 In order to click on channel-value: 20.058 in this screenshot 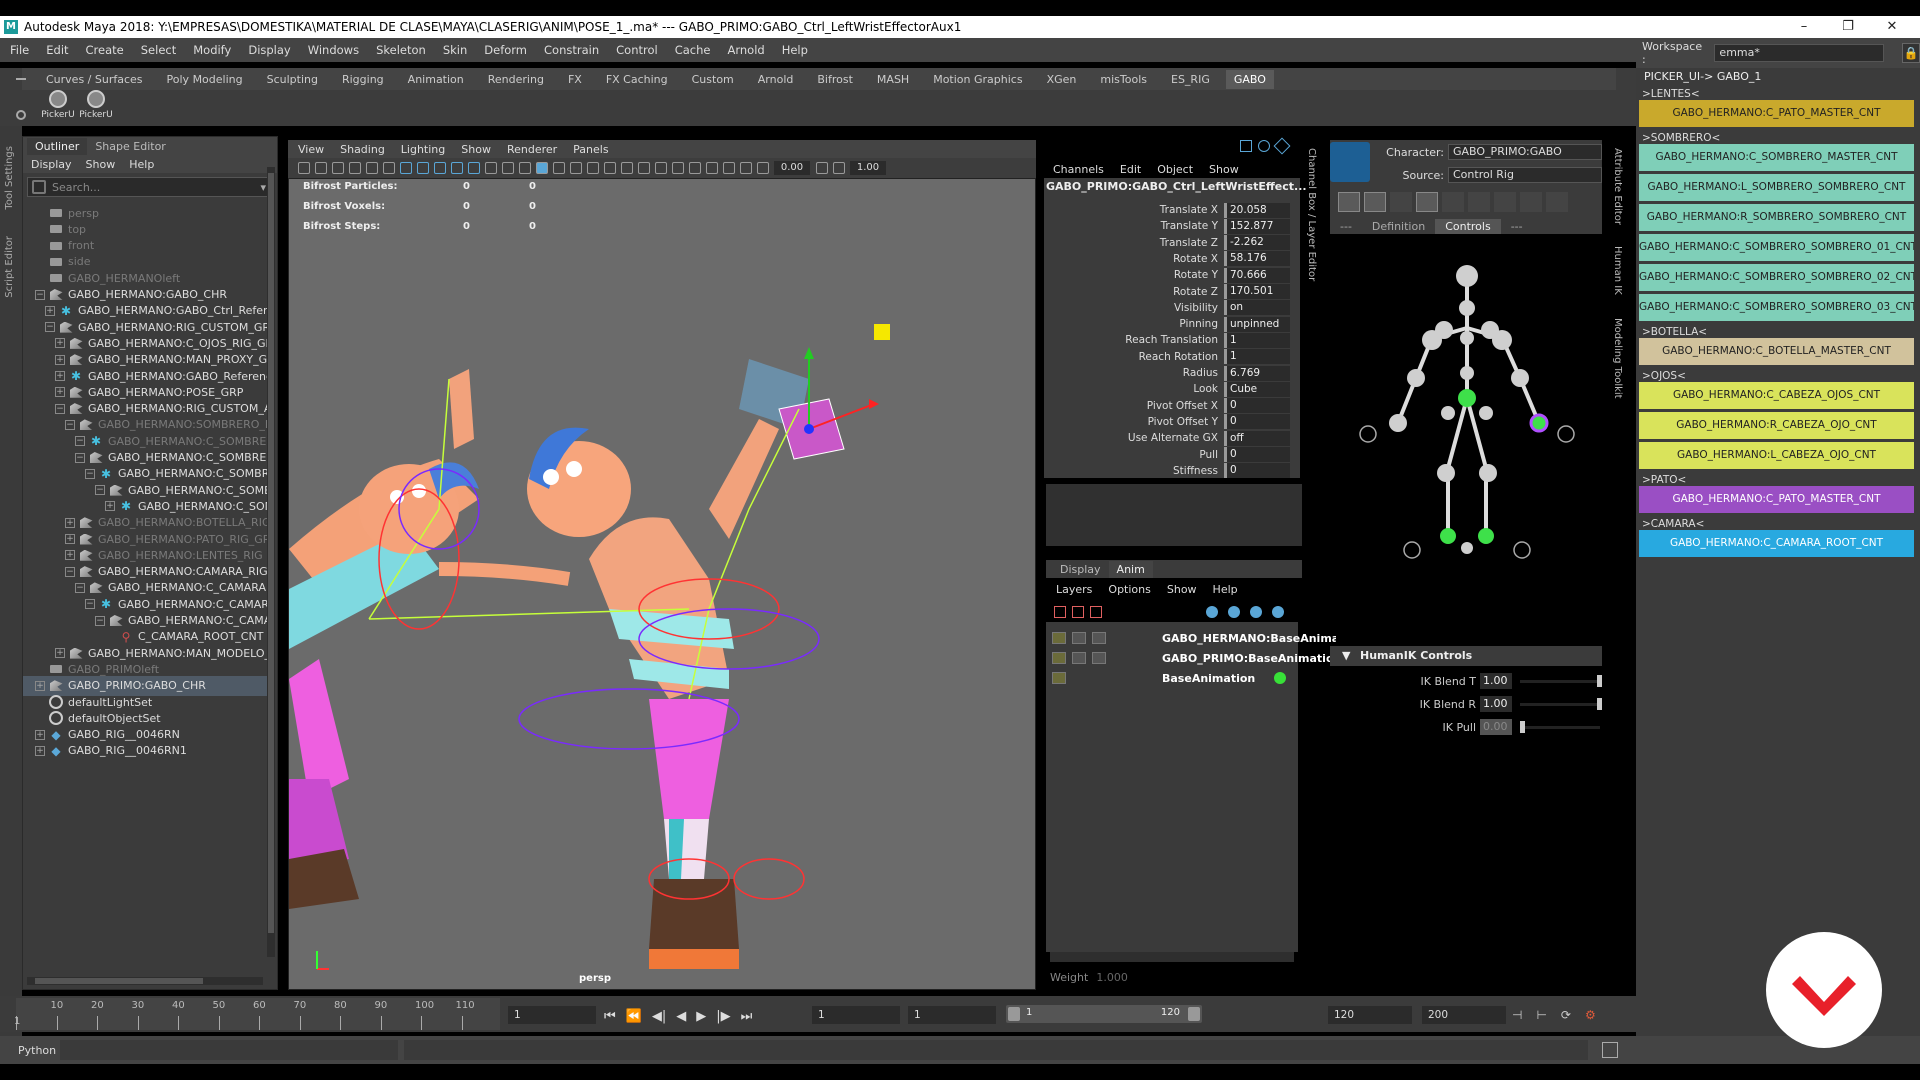, I will do `click(1257, 210)`.